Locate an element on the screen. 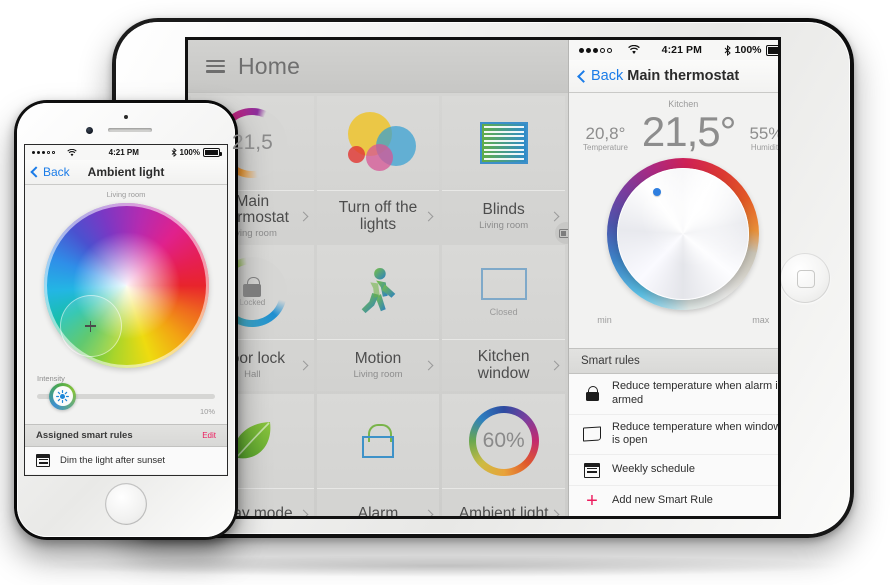 Image resolution: width=890 pixels, height=585 pixels. tile-caption: Alarm is located at coordinates (378, 502).